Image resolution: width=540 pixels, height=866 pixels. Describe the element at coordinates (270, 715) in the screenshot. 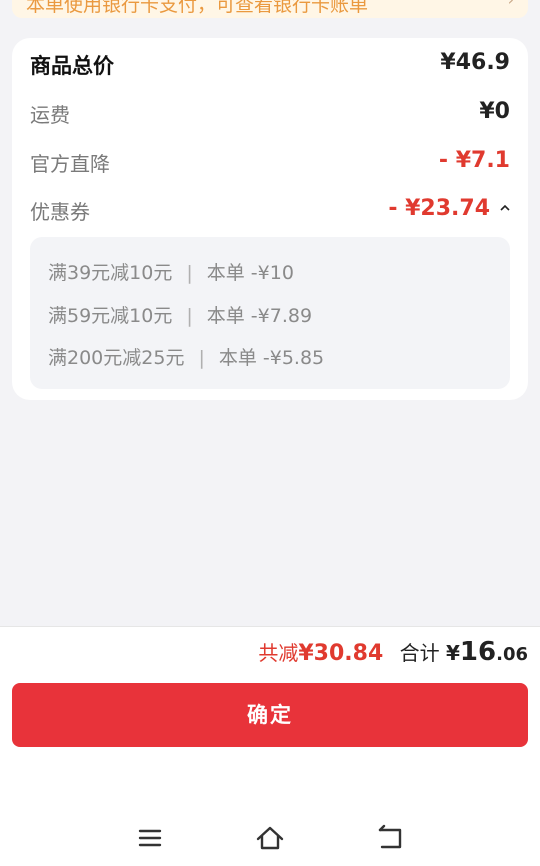

I see `confirm-button: 确定` at that location.